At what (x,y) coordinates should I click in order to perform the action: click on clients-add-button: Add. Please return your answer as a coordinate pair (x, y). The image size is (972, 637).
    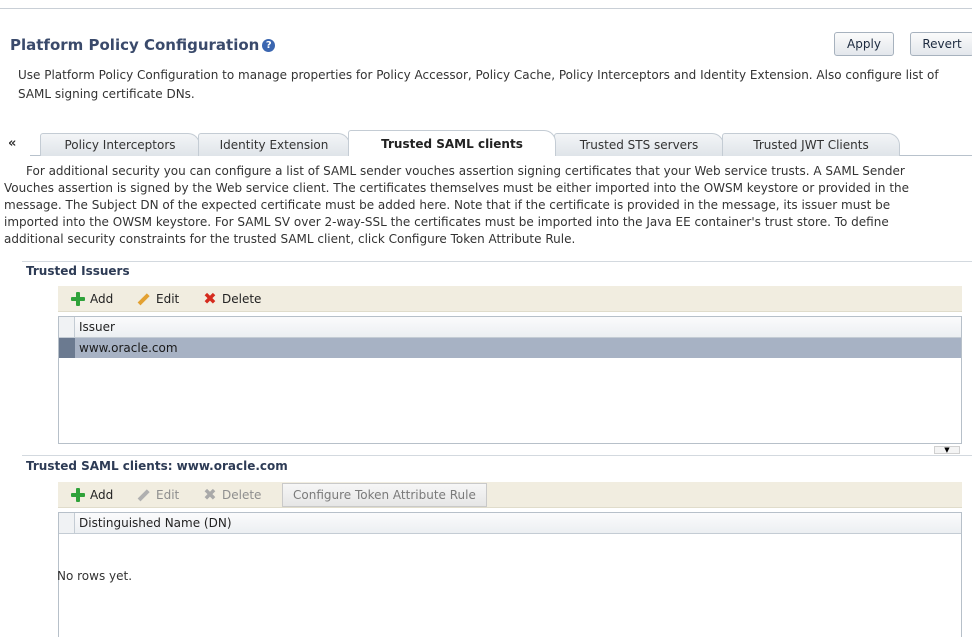
    Looking at the image, I should click on (91, 495).